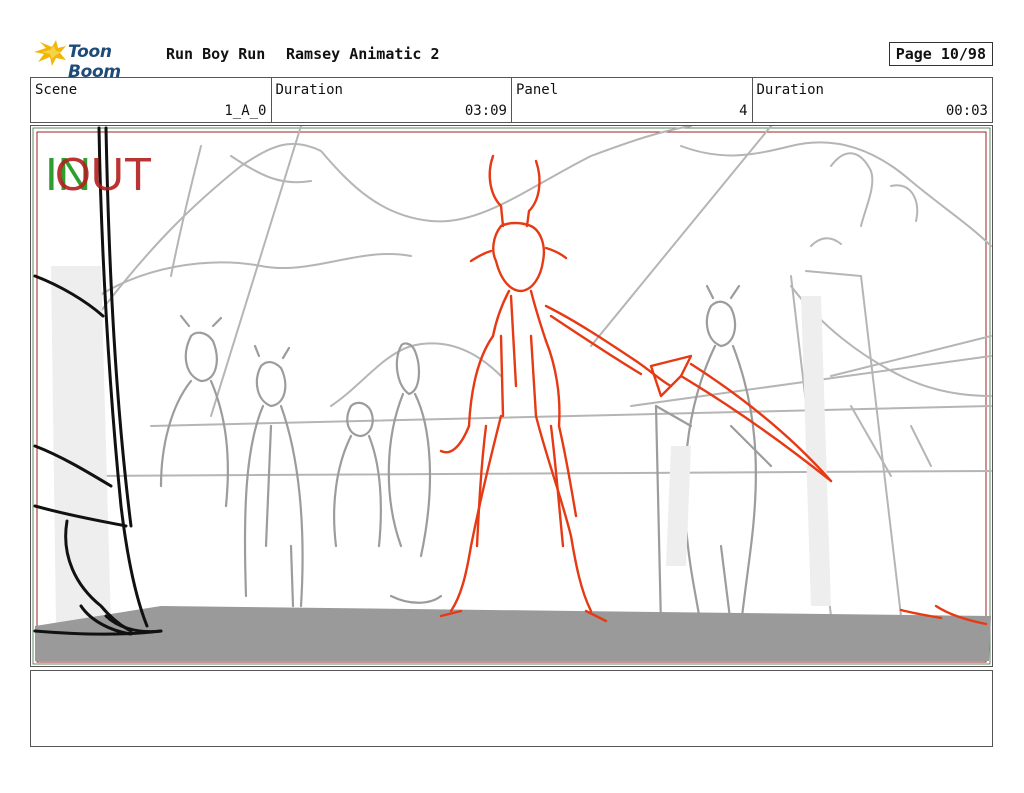 The width and height of the screenshot is (1024, 793). Describe the element at coordinates (966, 111) in the screenshot. I see `panel-duration-value: 00:03` at that location.